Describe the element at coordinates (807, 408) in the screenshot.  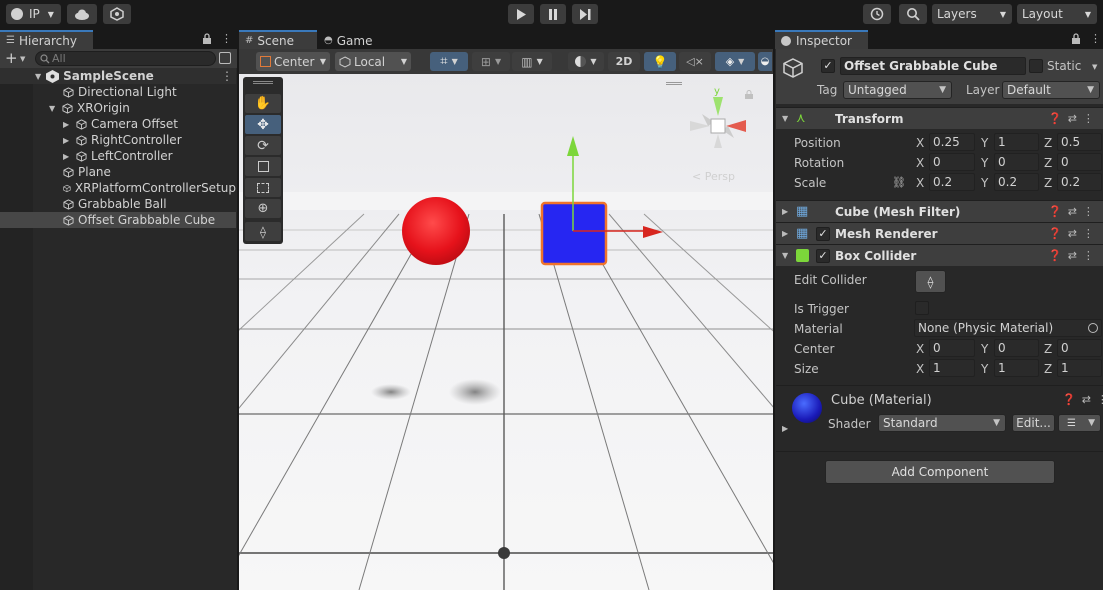
I see `material-preview-sphere` at that location.